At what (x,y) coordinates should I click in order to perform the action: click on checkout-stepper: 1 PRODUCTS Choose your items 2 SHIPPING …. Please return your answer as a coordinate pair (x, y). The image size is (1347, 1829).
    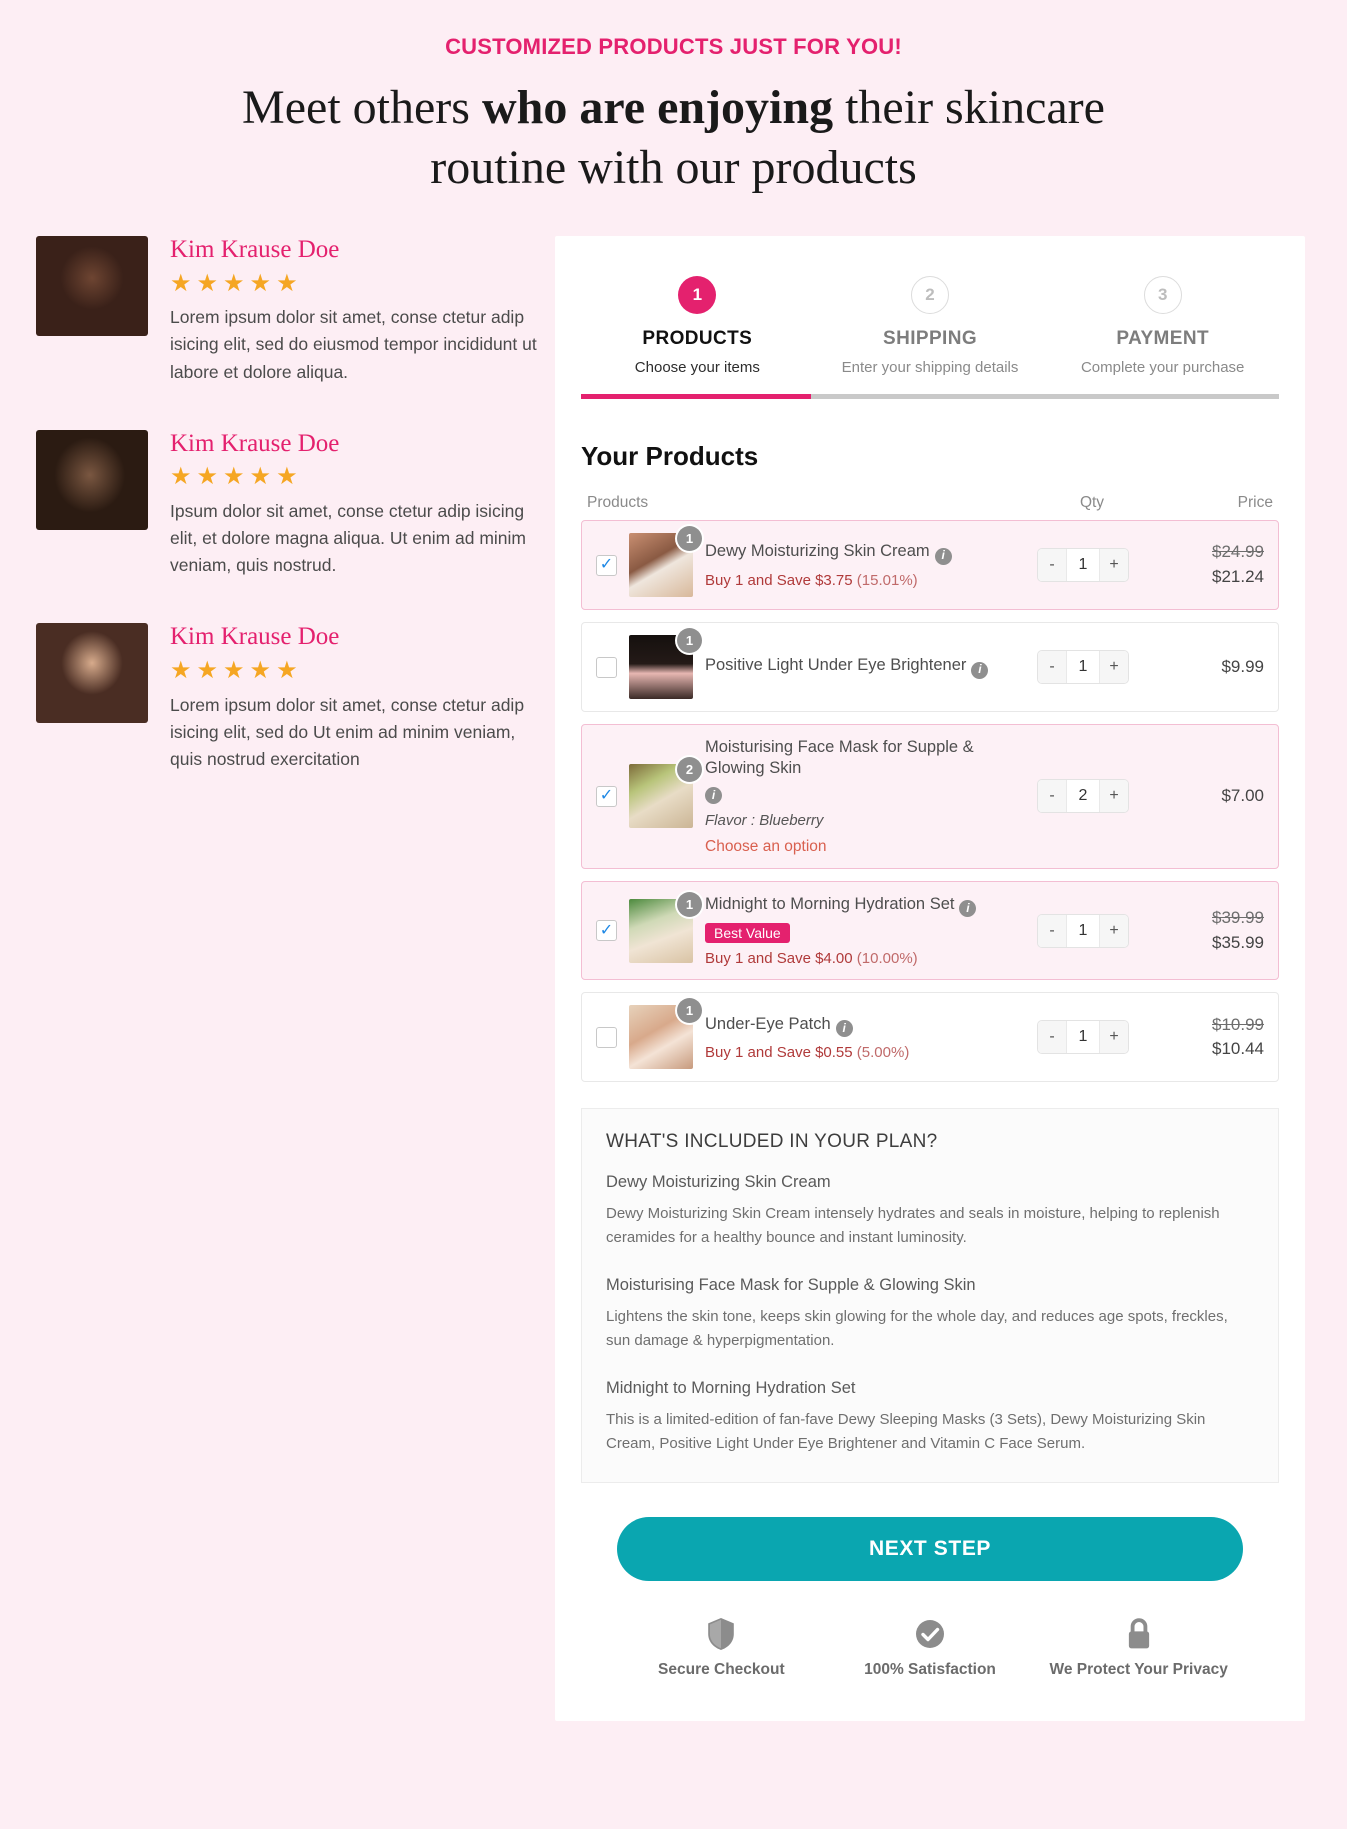
    Looking at the image, I should click on (930, 326).